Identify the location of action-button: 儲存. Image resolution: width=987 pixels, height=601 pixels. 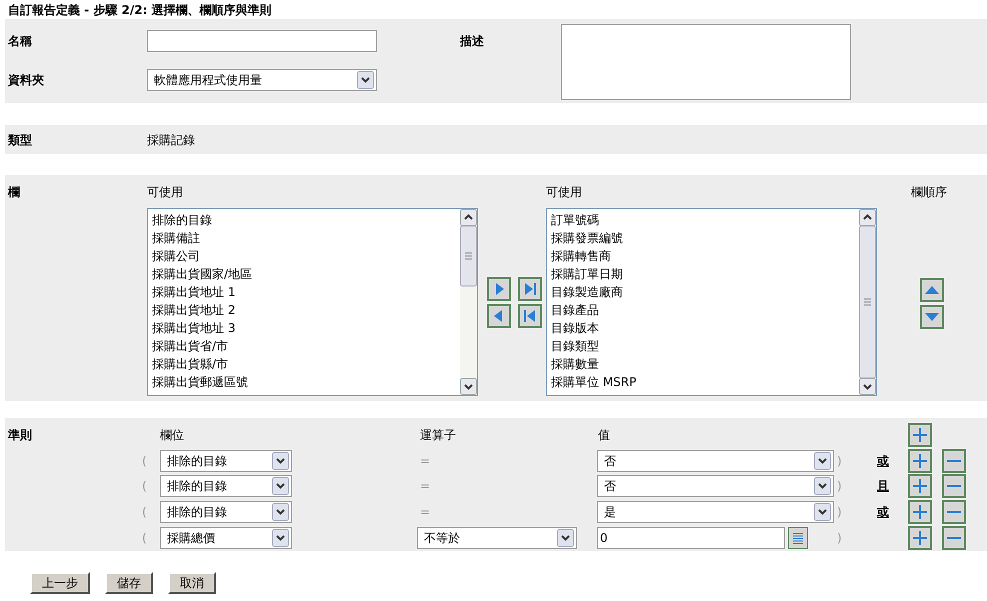
(129, 583).